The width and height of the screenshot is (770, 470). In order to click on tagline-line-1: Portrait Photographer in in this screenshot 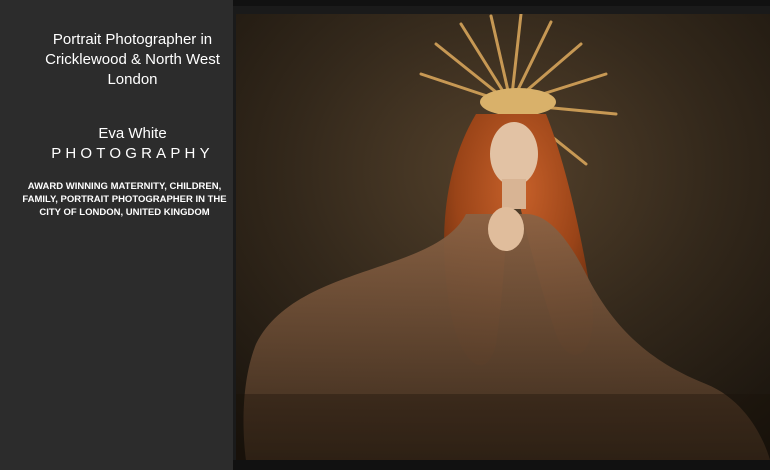, I will do `click(132, 39)`.